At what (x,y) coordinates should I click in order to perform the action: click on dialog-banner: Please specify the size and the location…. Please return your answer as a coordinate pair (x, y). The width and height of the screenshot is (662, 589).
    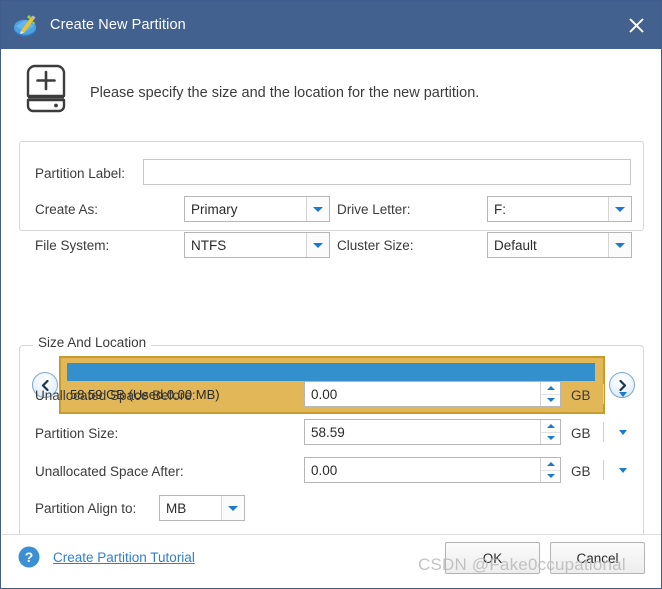
    Looking at the image, I should click on (331, 91).